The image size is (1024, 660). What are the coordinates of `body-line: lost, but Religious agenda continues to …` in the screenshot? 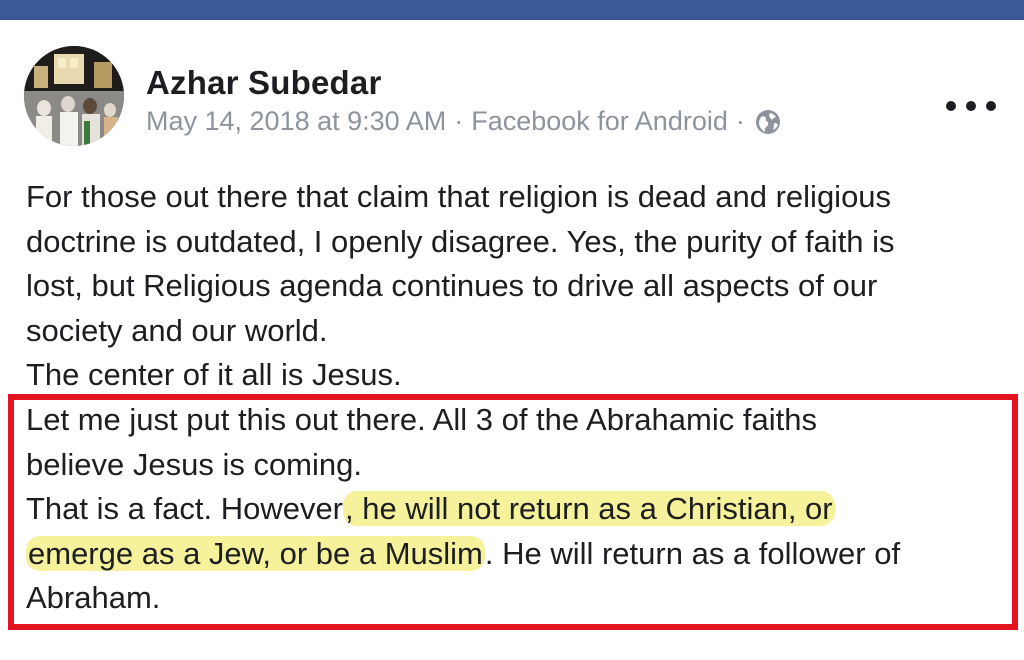 It's located at (452, 286).